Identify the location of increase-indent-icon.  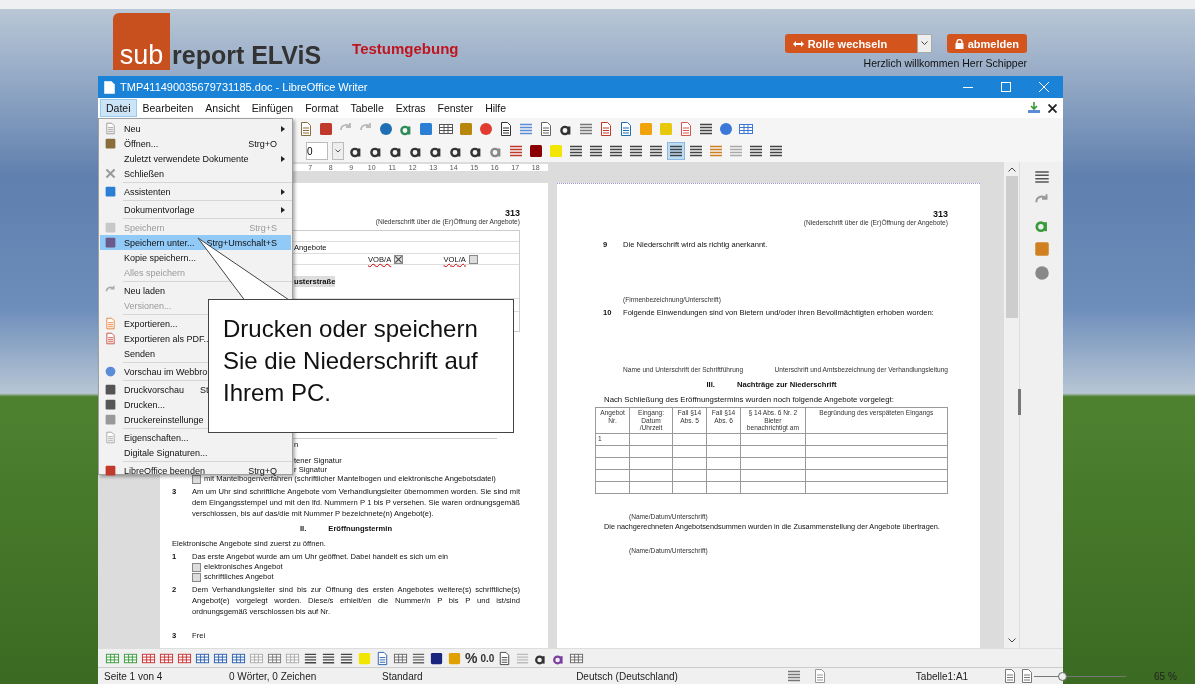
(756, 151).